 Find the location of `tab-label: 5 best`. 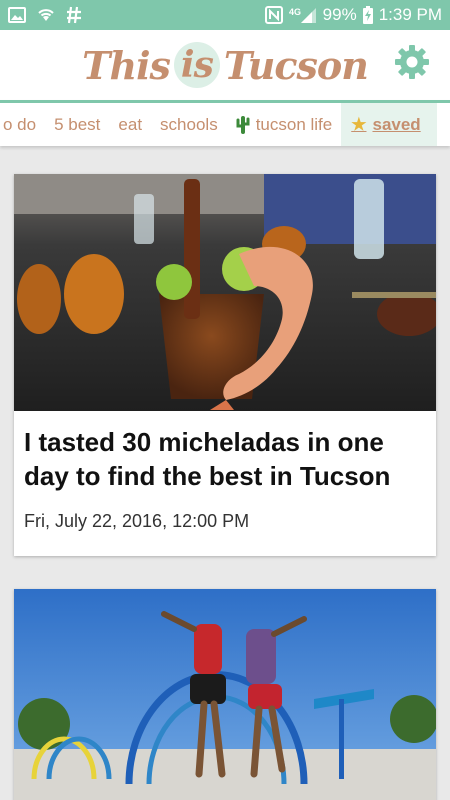

tab-label: 5 best is located at coordinates (77, 124).